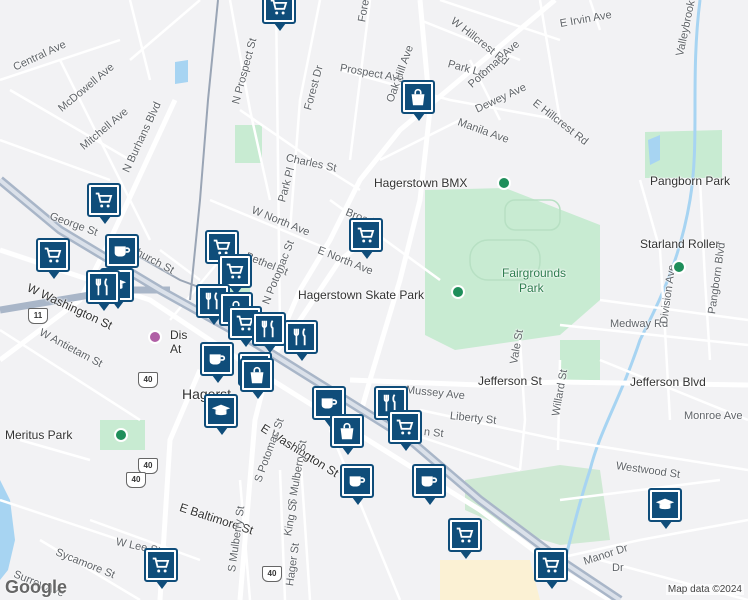  Describe the element at coordinates (36, 587) in the screenshot. I see `google-logo: Google` at that location.